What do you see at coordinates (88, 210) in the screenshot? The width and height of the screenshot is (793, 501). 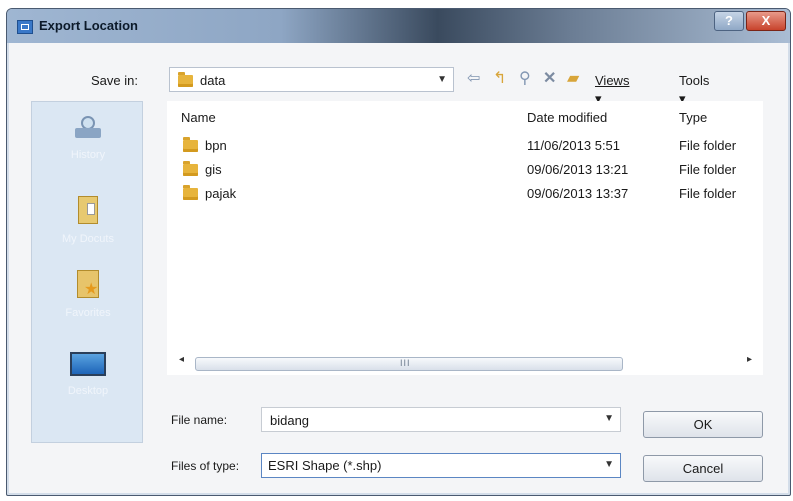 I see `documents-icon` at bounding box center [88, 210].